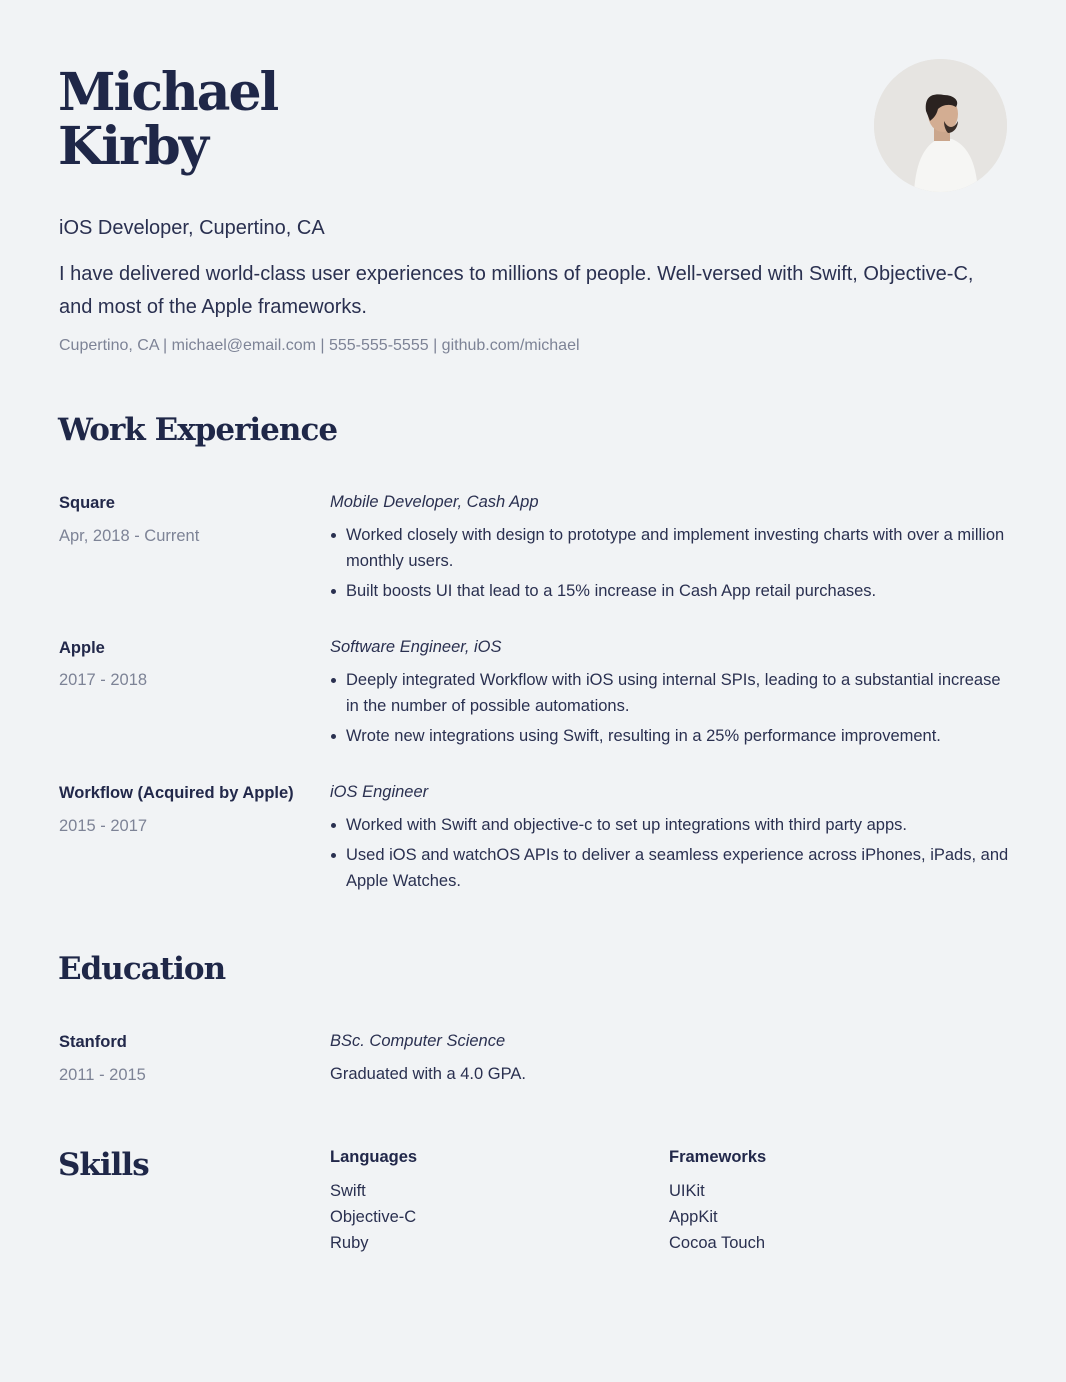 The width and height of the screenshot is (1066, 1382). What do you see at coordinates (718, 1157) in the screenshot?
I see `frameworks-heading: Frameworks` at bounding box center [718, 1157].